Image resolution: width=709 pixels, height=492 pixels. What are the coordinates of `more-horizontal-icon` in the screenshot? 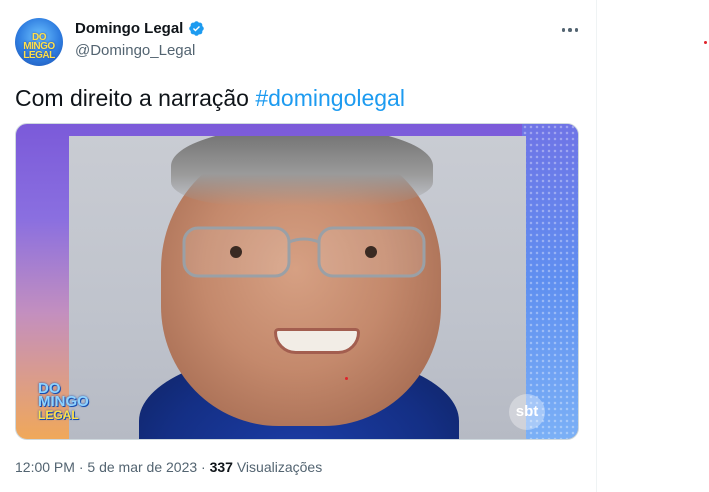 It's located at (563, 30).